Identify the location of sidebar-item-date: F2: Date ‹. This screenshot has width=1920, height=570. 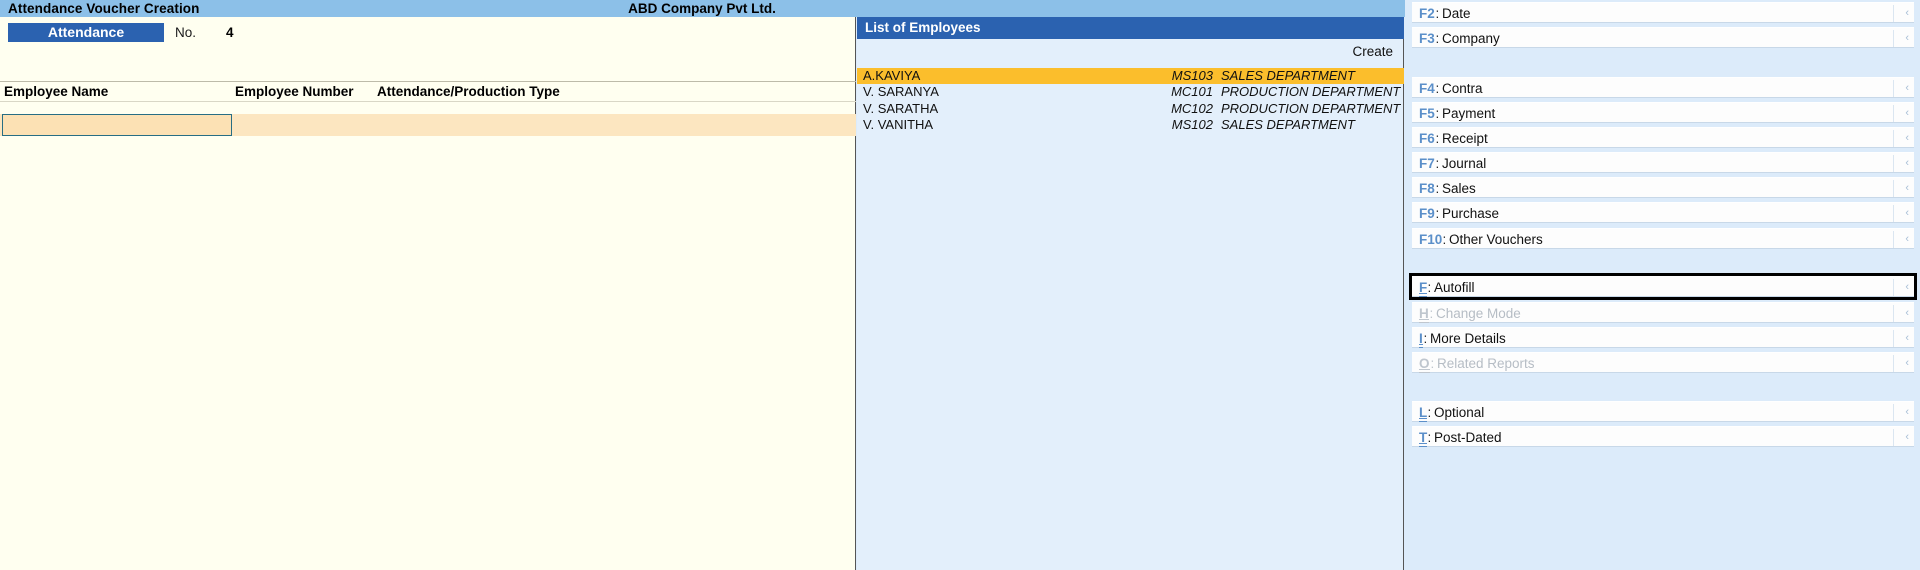
(1663, 12).